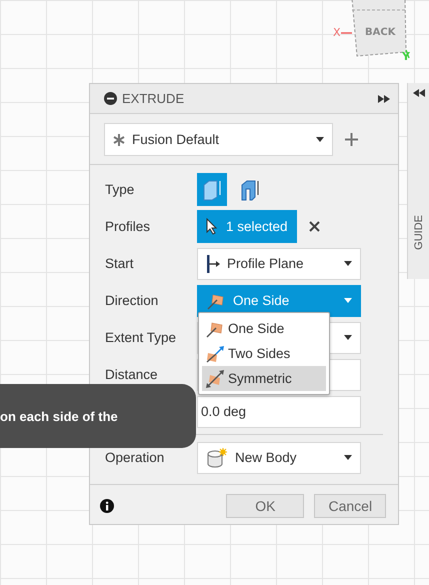 Image resolution: width=429 pixels, height=585 pixels. What do you see at coordinates (154, 98) in the screenshot?
I see `panel-title: EXTRUDE` at bounding box center [154, 98].